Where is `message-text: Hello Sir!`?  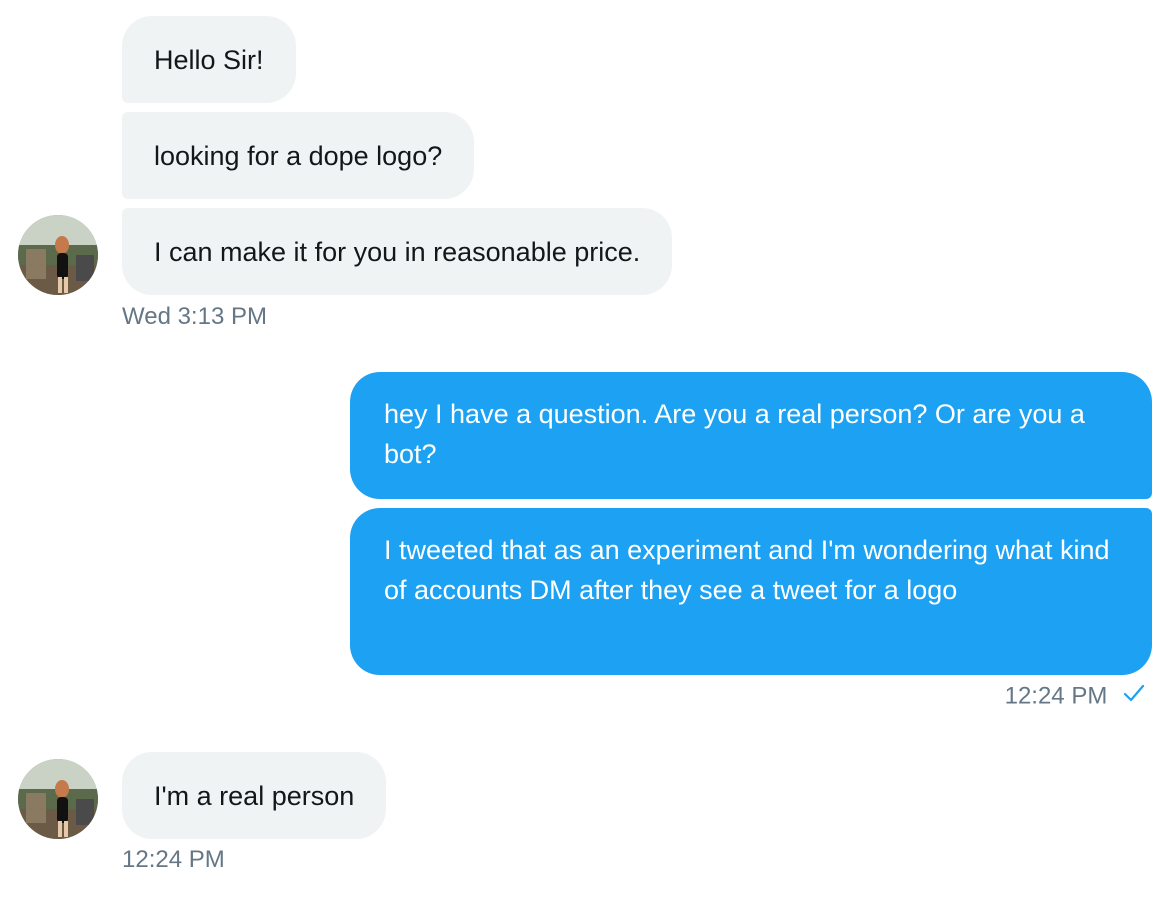 message-text: Hello Sir! is located at coordinates (209, 60).